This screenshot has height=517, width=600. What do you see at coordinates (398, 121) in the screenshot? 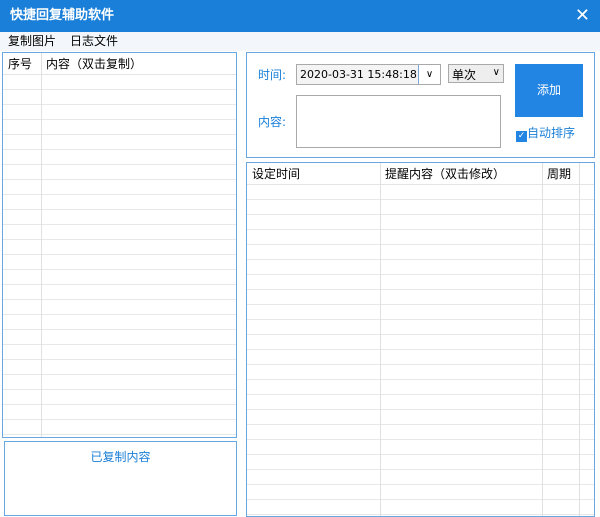
I see `content-input` at bounding box center [398, 121].